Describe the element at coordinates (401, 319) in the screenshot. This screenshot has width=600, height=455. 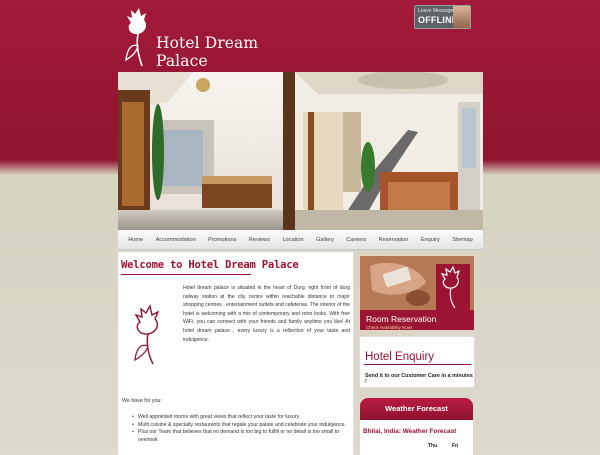
I see `room-reservation-title: Room Reservation` at that location.